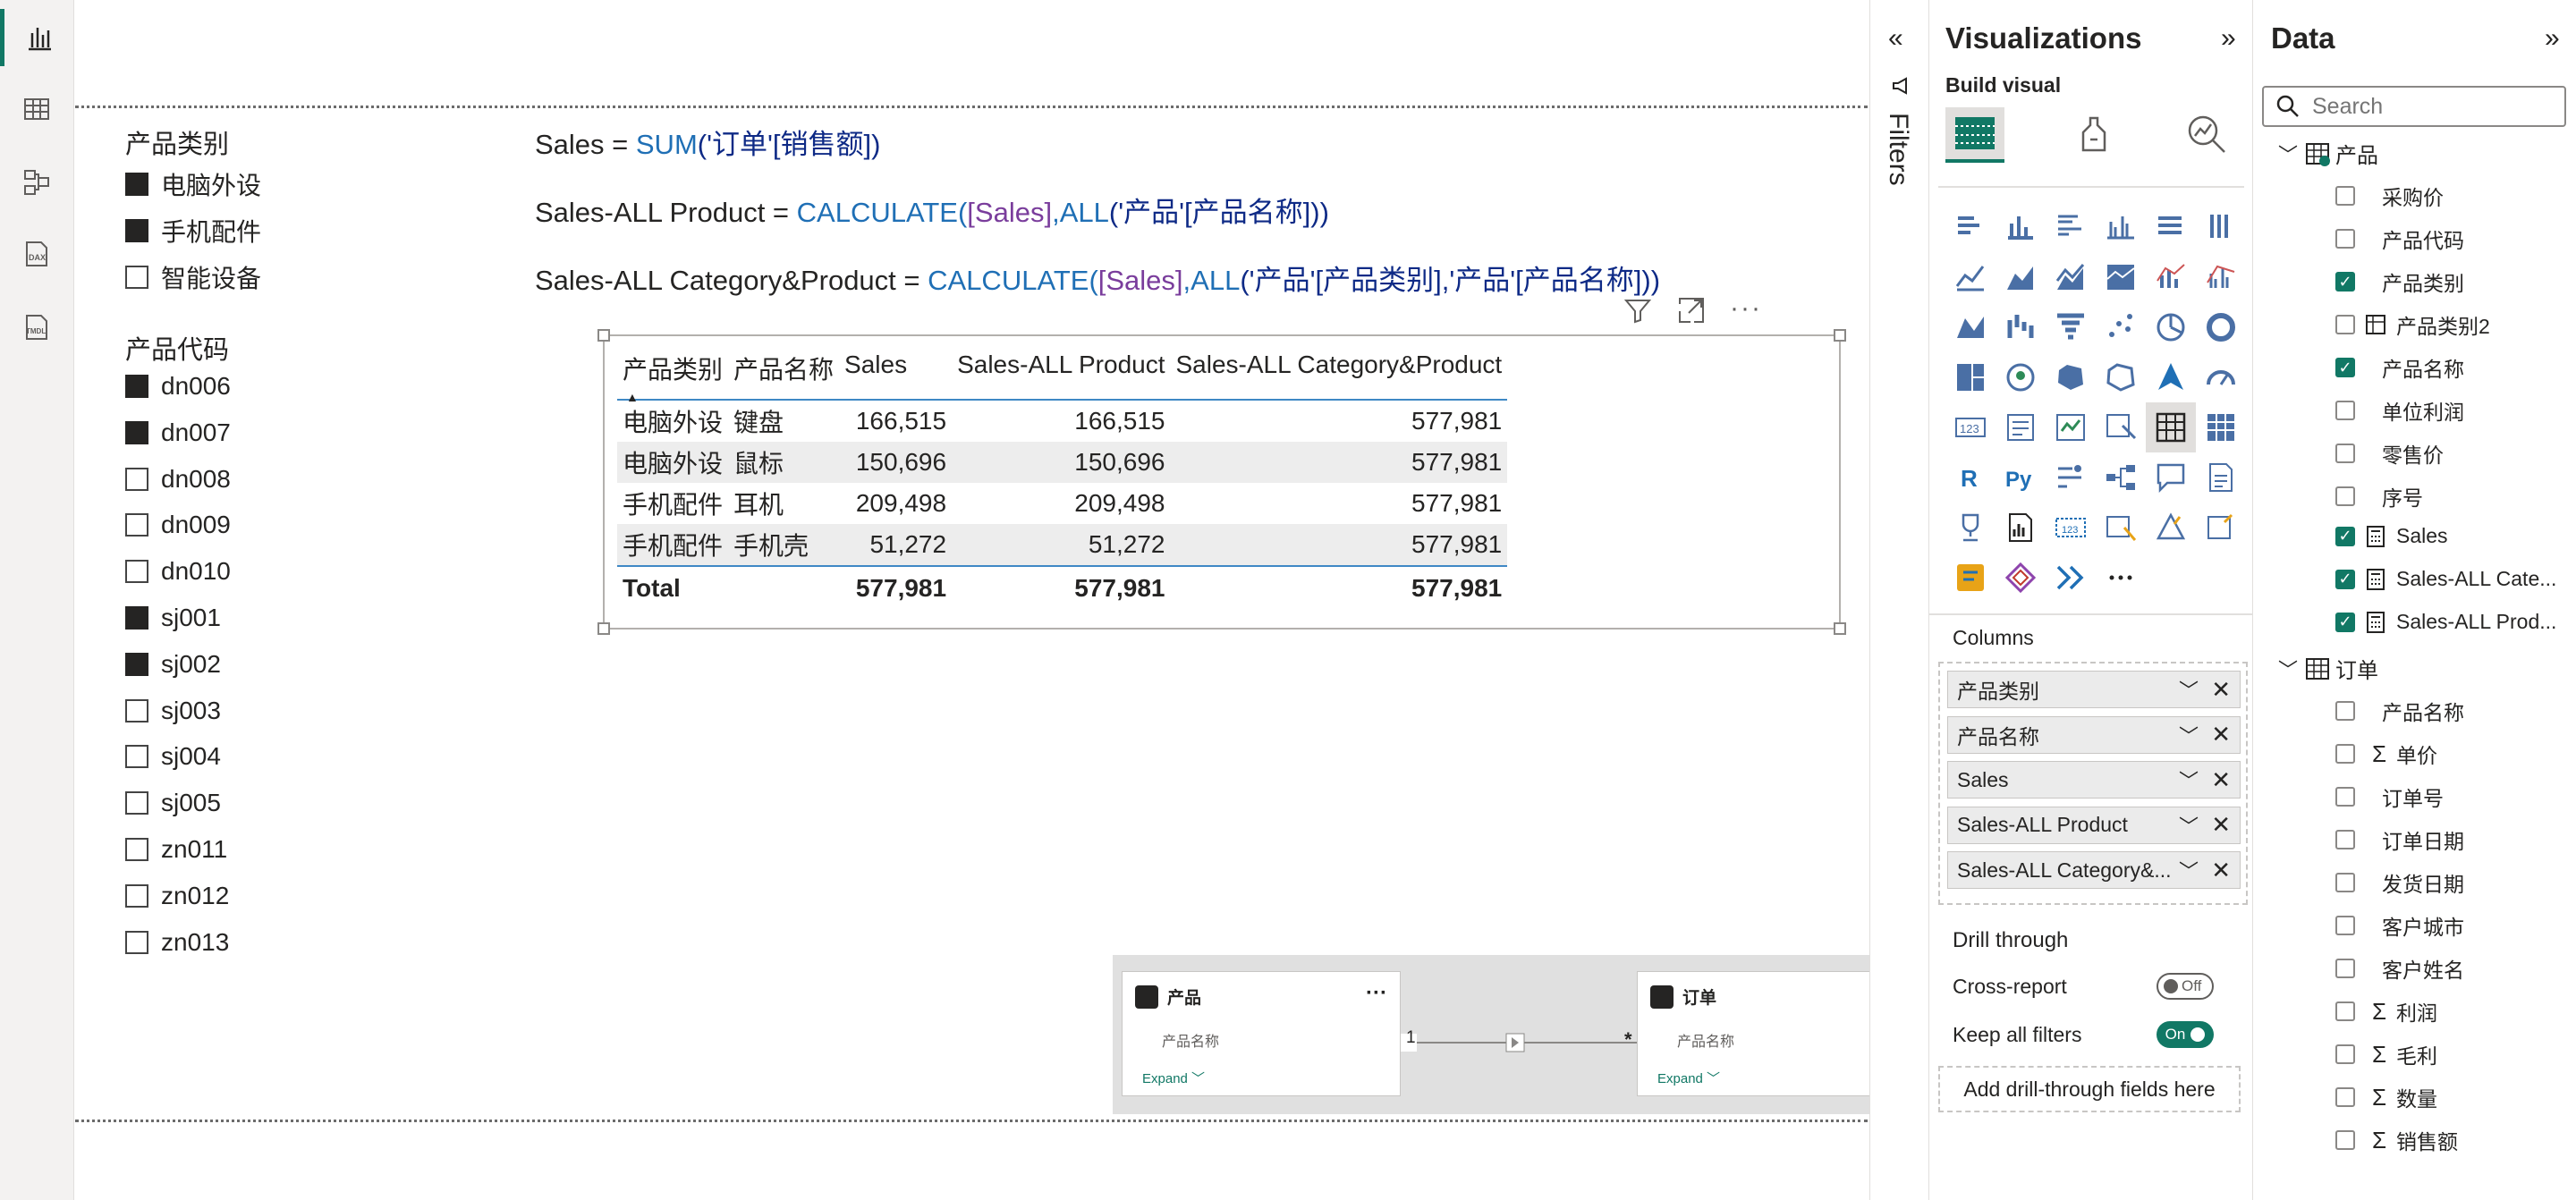 The height and width of the screenshot is (1200, 2576). Describe the element at coordinates (2071, 277) in the screenshot. I see `stacked-area-icon` at that location.